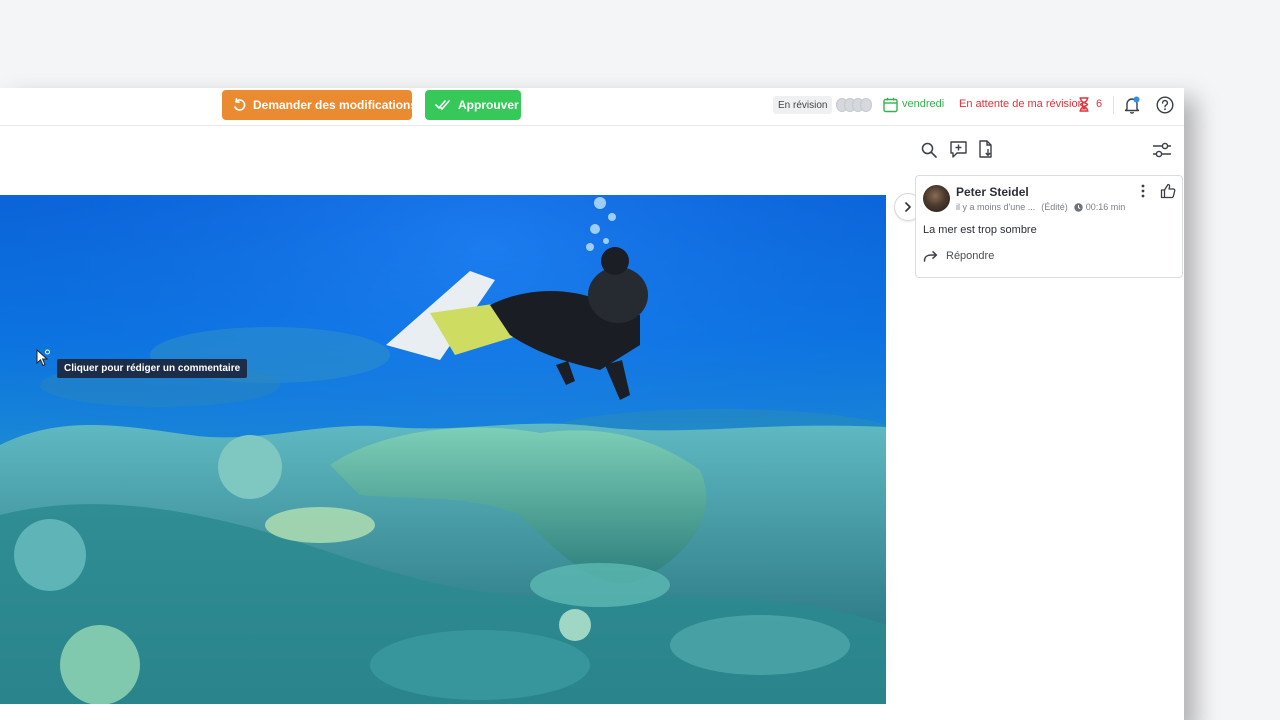 This screenshot has height=720, width=1280. I want to click on comment-meta: il y a moins d'une ... (Édité) 00:16 min, so click(1040, 207).